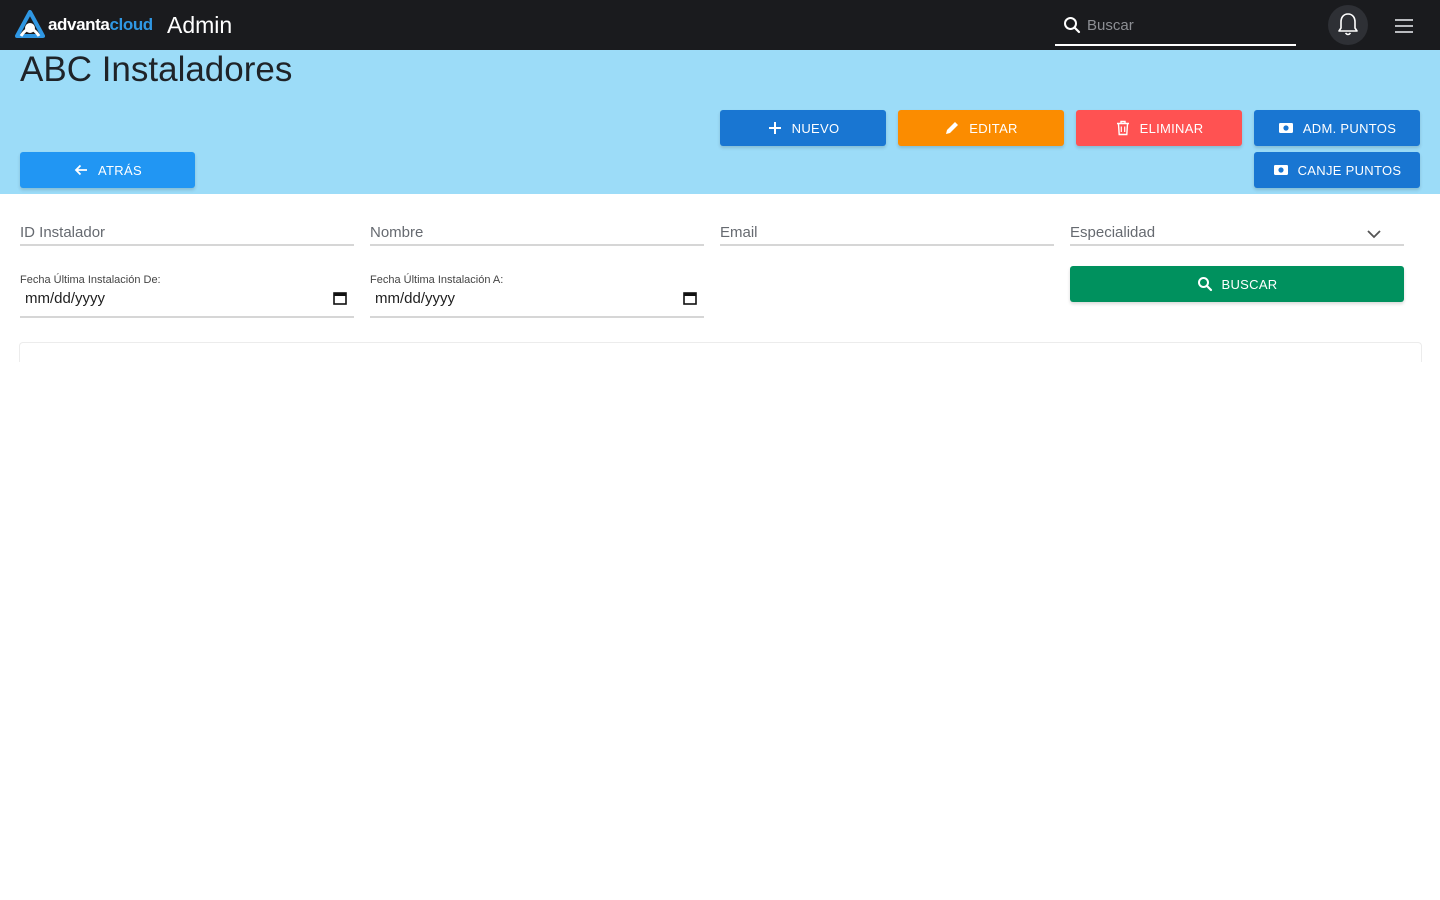 The image size is (1440, 900). Describe the element at coordinates (65, 298) in the screenshot. I see `last-install-from-value: mm/dd/yyyy` at that location.